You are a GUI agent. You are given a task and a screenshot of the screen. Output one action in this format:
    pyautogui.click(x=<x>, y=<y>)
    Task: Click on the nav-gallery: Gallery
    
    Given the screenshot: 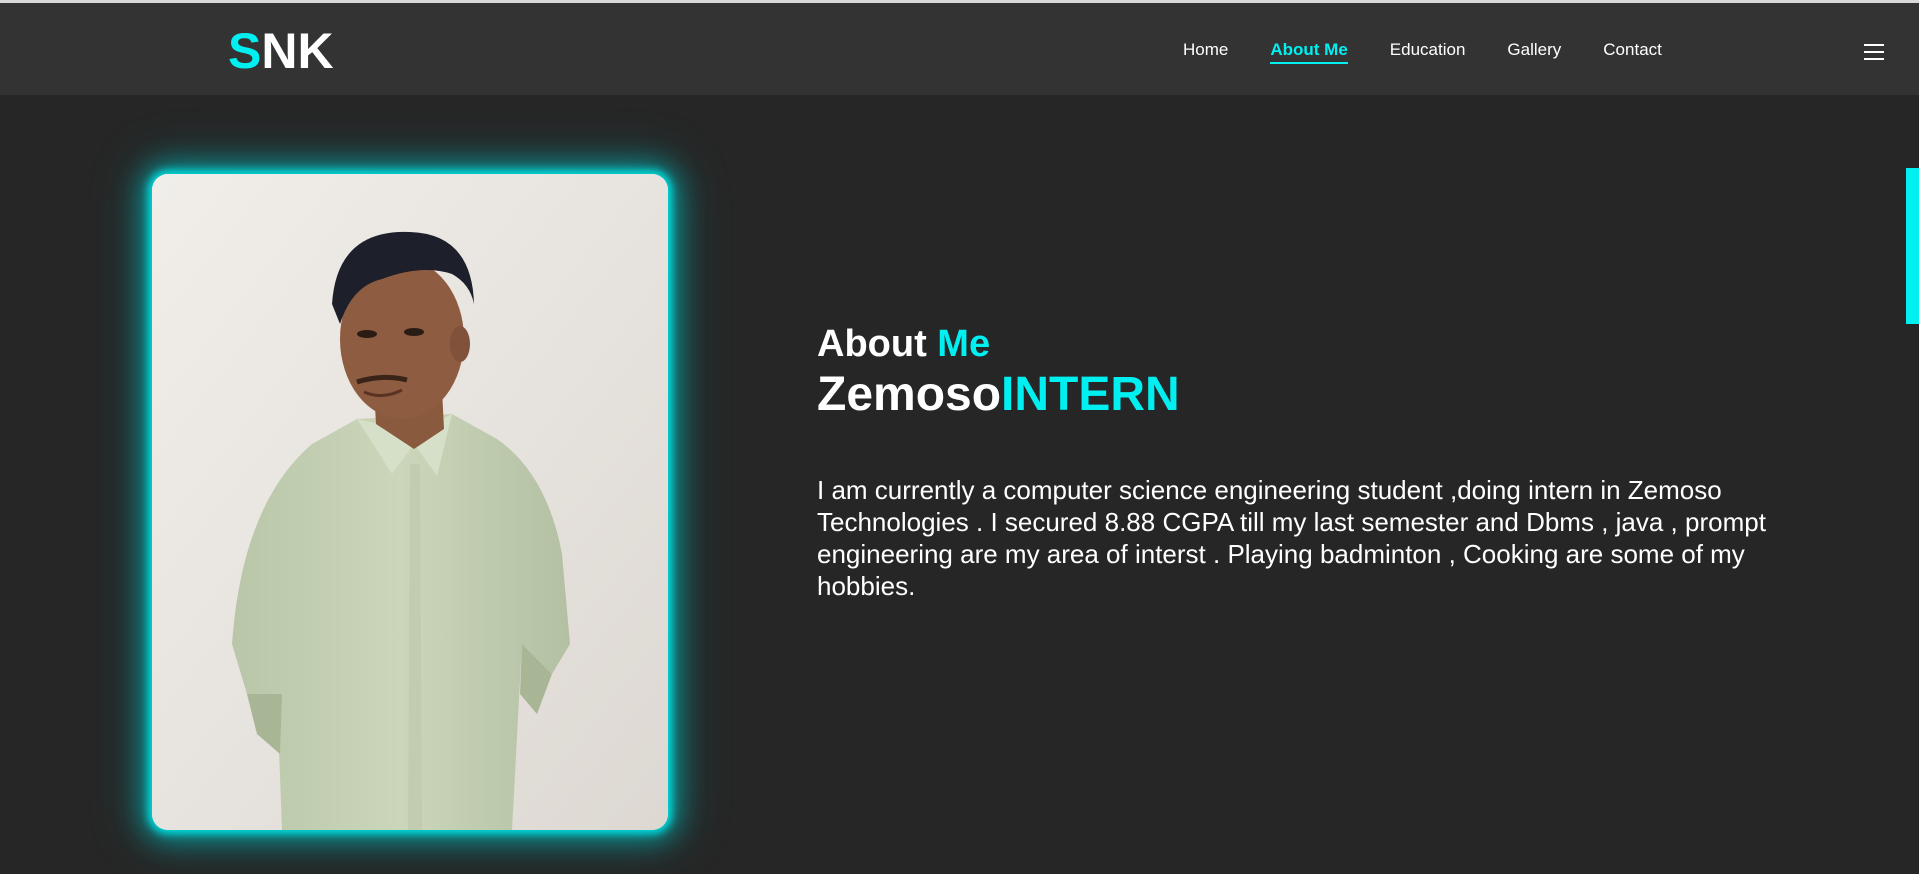 What is the action you would take?
    pyautogui.click(x=1534, y=51)
    